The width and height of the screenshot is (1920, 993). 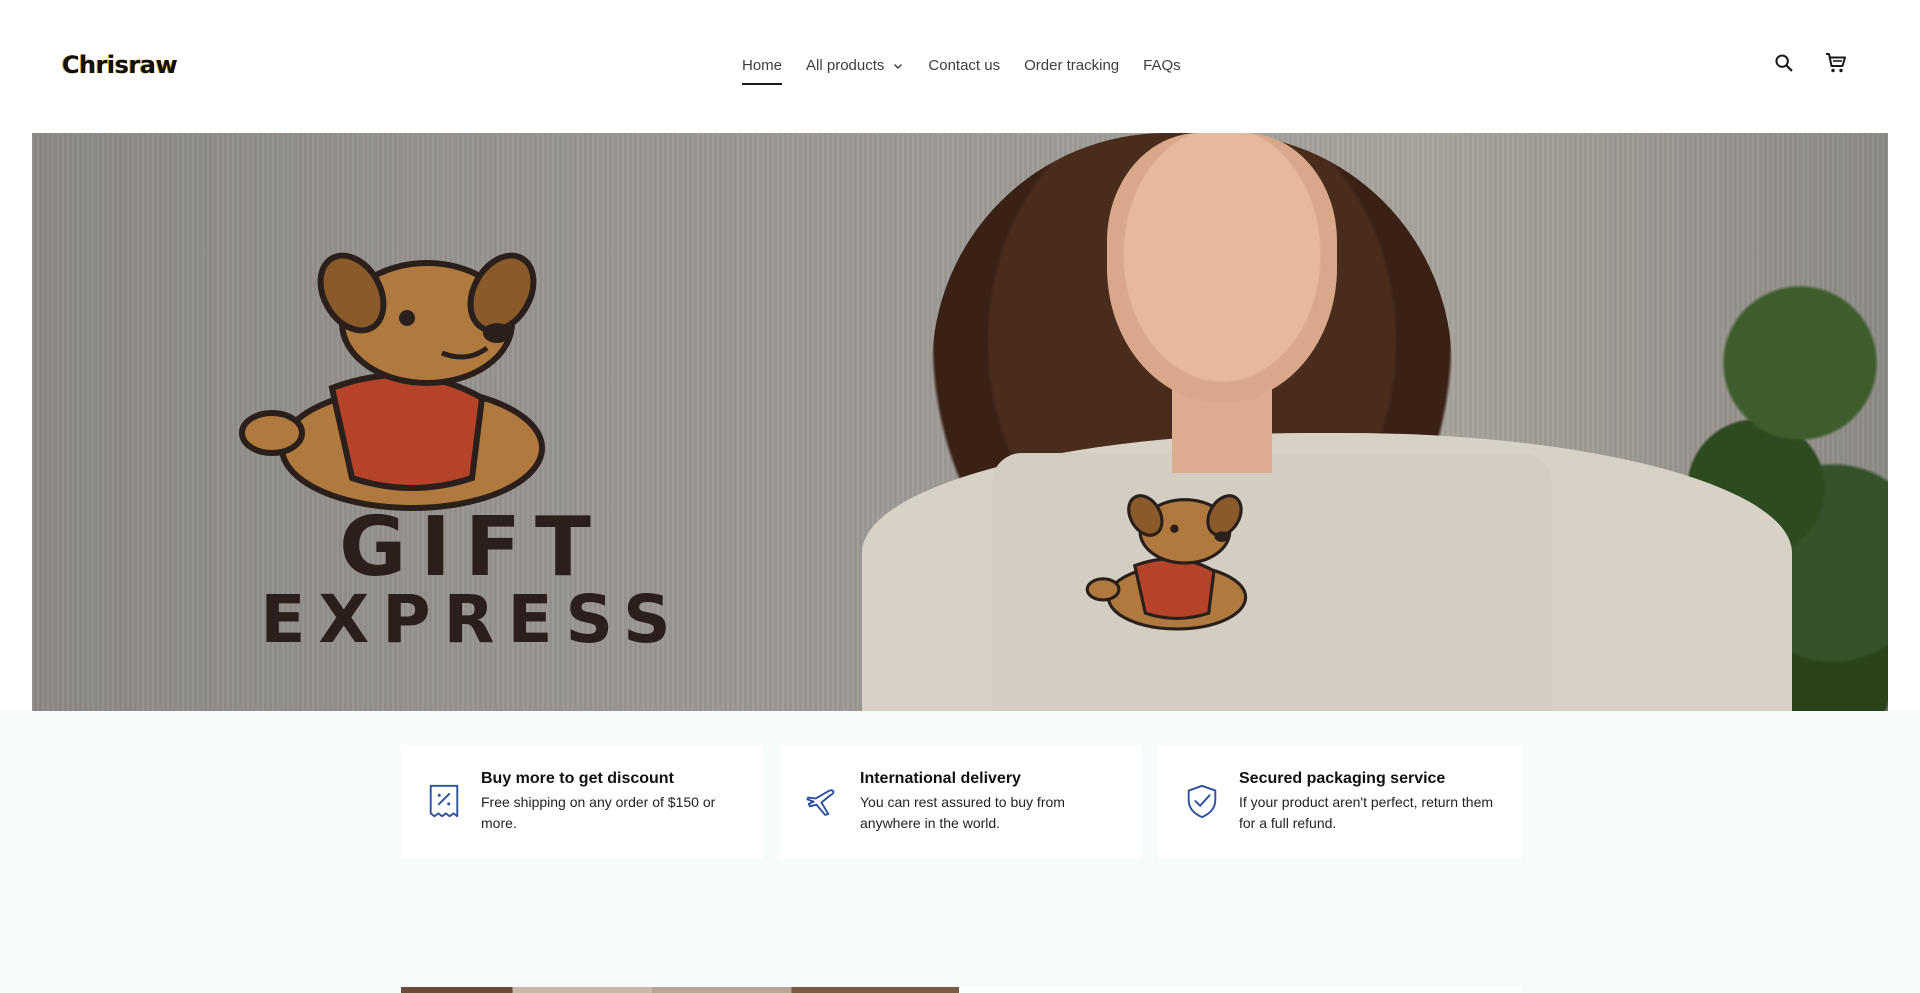 What do you see at coordinates (898, 66) in the screenshot?
I see `chevron-down-icon` at bounding box center [898, 66].